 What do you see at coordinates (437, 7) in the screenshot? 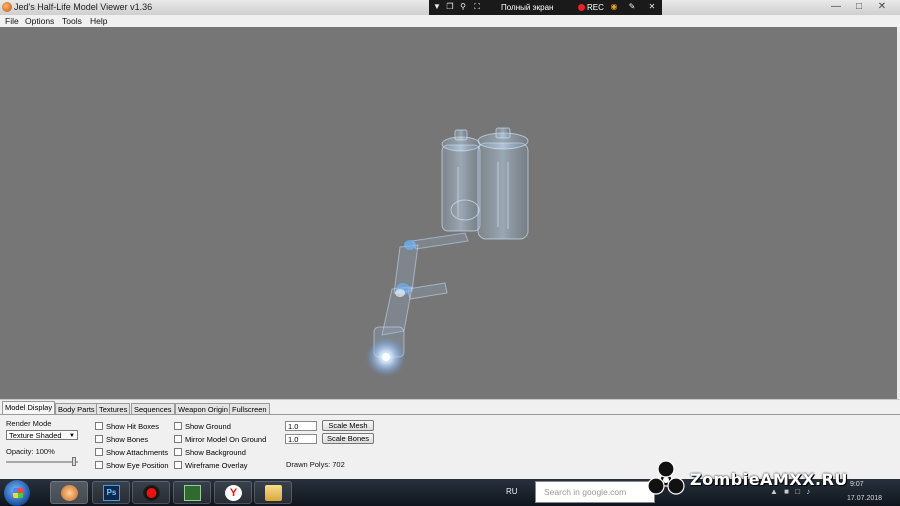
I see `dropdown-icon: ▼` at bounding box center [437, 7].